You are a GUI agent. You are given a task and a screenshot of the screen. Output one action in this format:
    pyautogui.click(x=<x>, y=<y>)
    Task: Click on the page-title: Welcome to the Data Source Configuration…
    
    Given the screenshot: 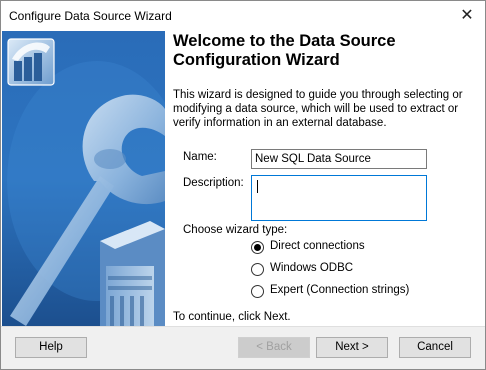 What is the action you would take?
    pyautogui.click(x=318, y=51)
    